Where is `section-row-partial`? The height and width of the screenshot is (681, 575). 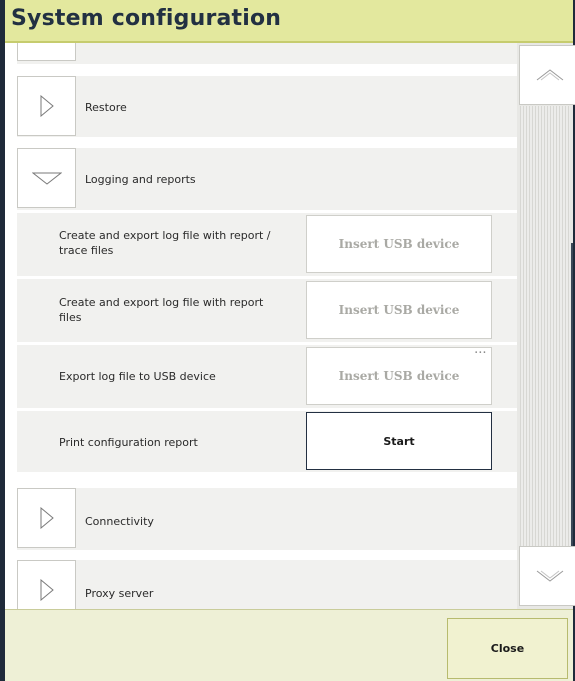 section-row-partial is located at coordinates (267, 53).